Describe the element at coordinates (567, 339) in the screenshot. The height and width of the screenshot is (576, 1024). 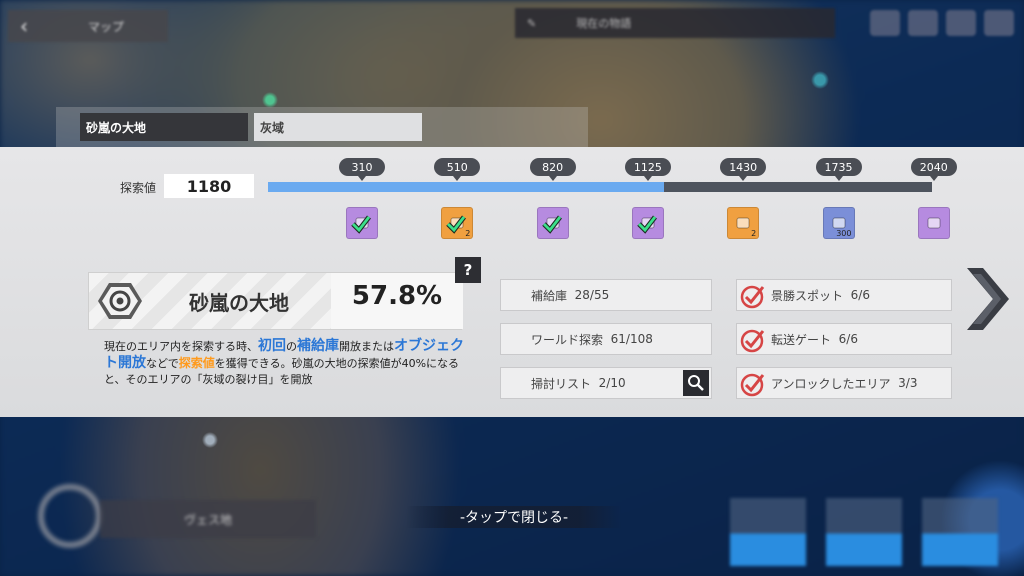
I see `stat-label: ワールド探索` at that location.